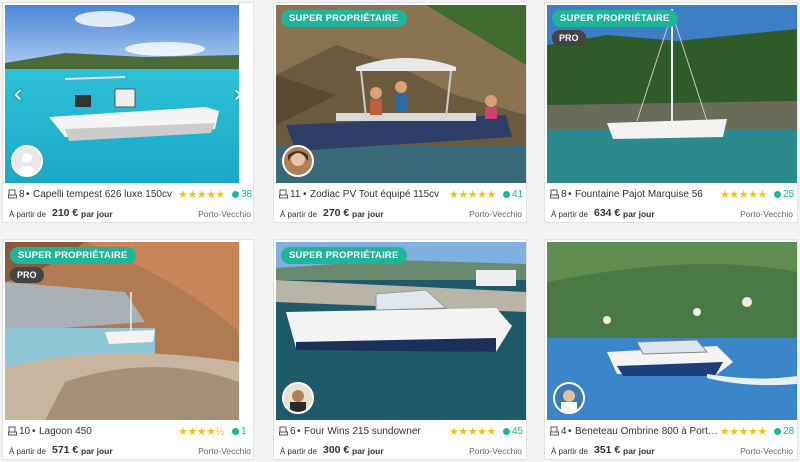 This screenshot has height=462, width=800. What do you see at coordinates (18, 94) in the screenshot?
I see `previous-photo-arrow: ‹` at bounding box center [18, 94].